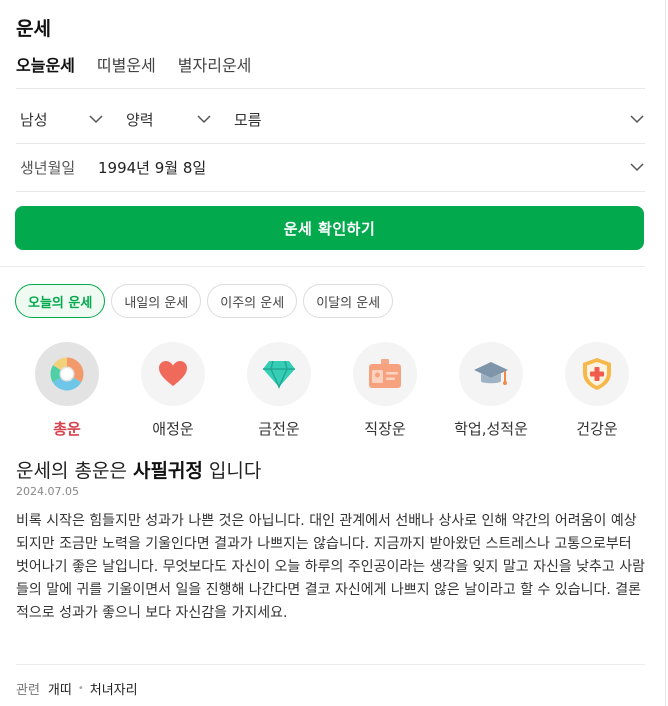  I want to click on fortune-tabs: 오늘운세 띠별운세 별자리운세, so click(144, 65).